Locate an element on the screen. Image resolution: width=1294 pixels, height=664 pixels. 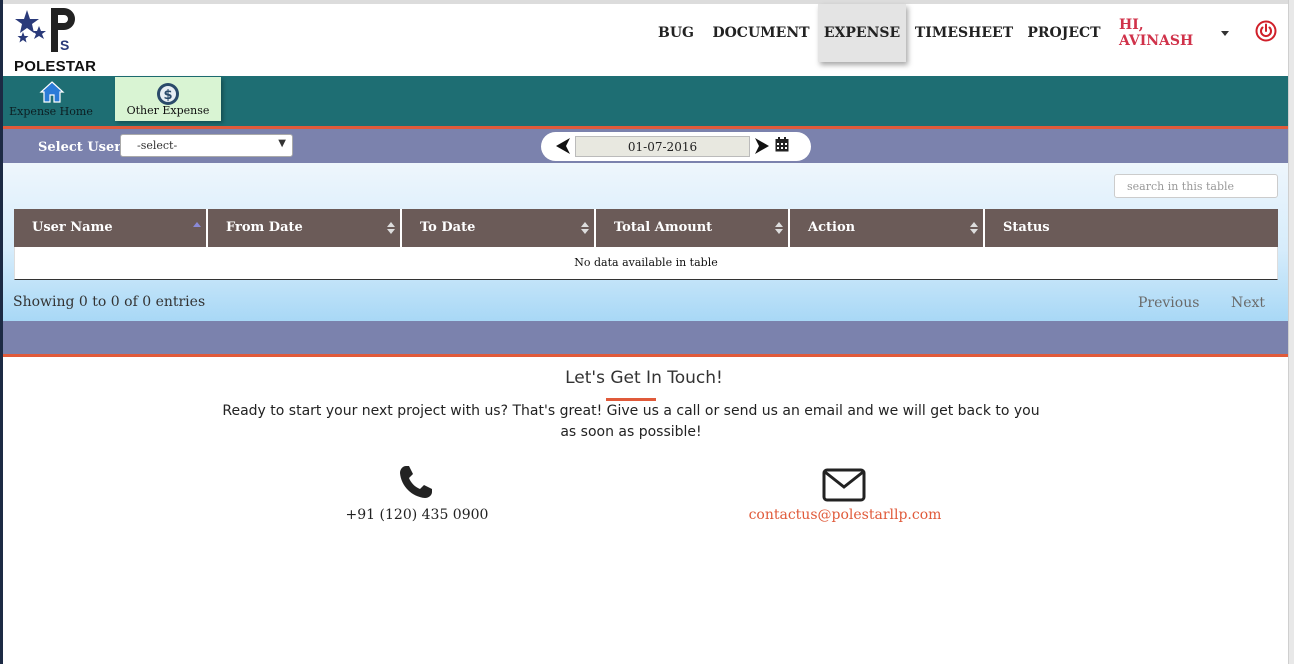
column-label: User Name is located at coordinates (72, 227).